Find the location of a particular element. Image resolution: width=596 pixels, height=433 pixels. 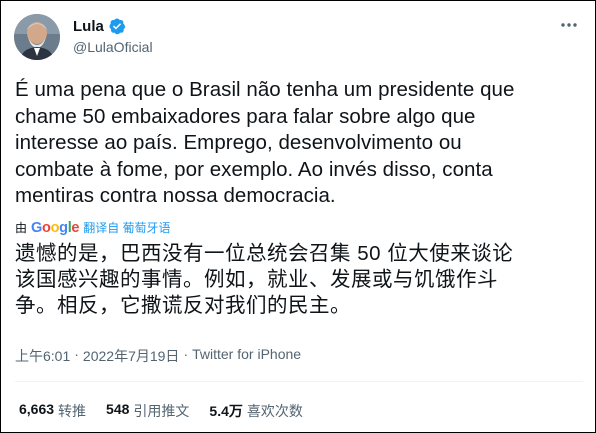

display-name: Lula is located at coordinates (88, 26).